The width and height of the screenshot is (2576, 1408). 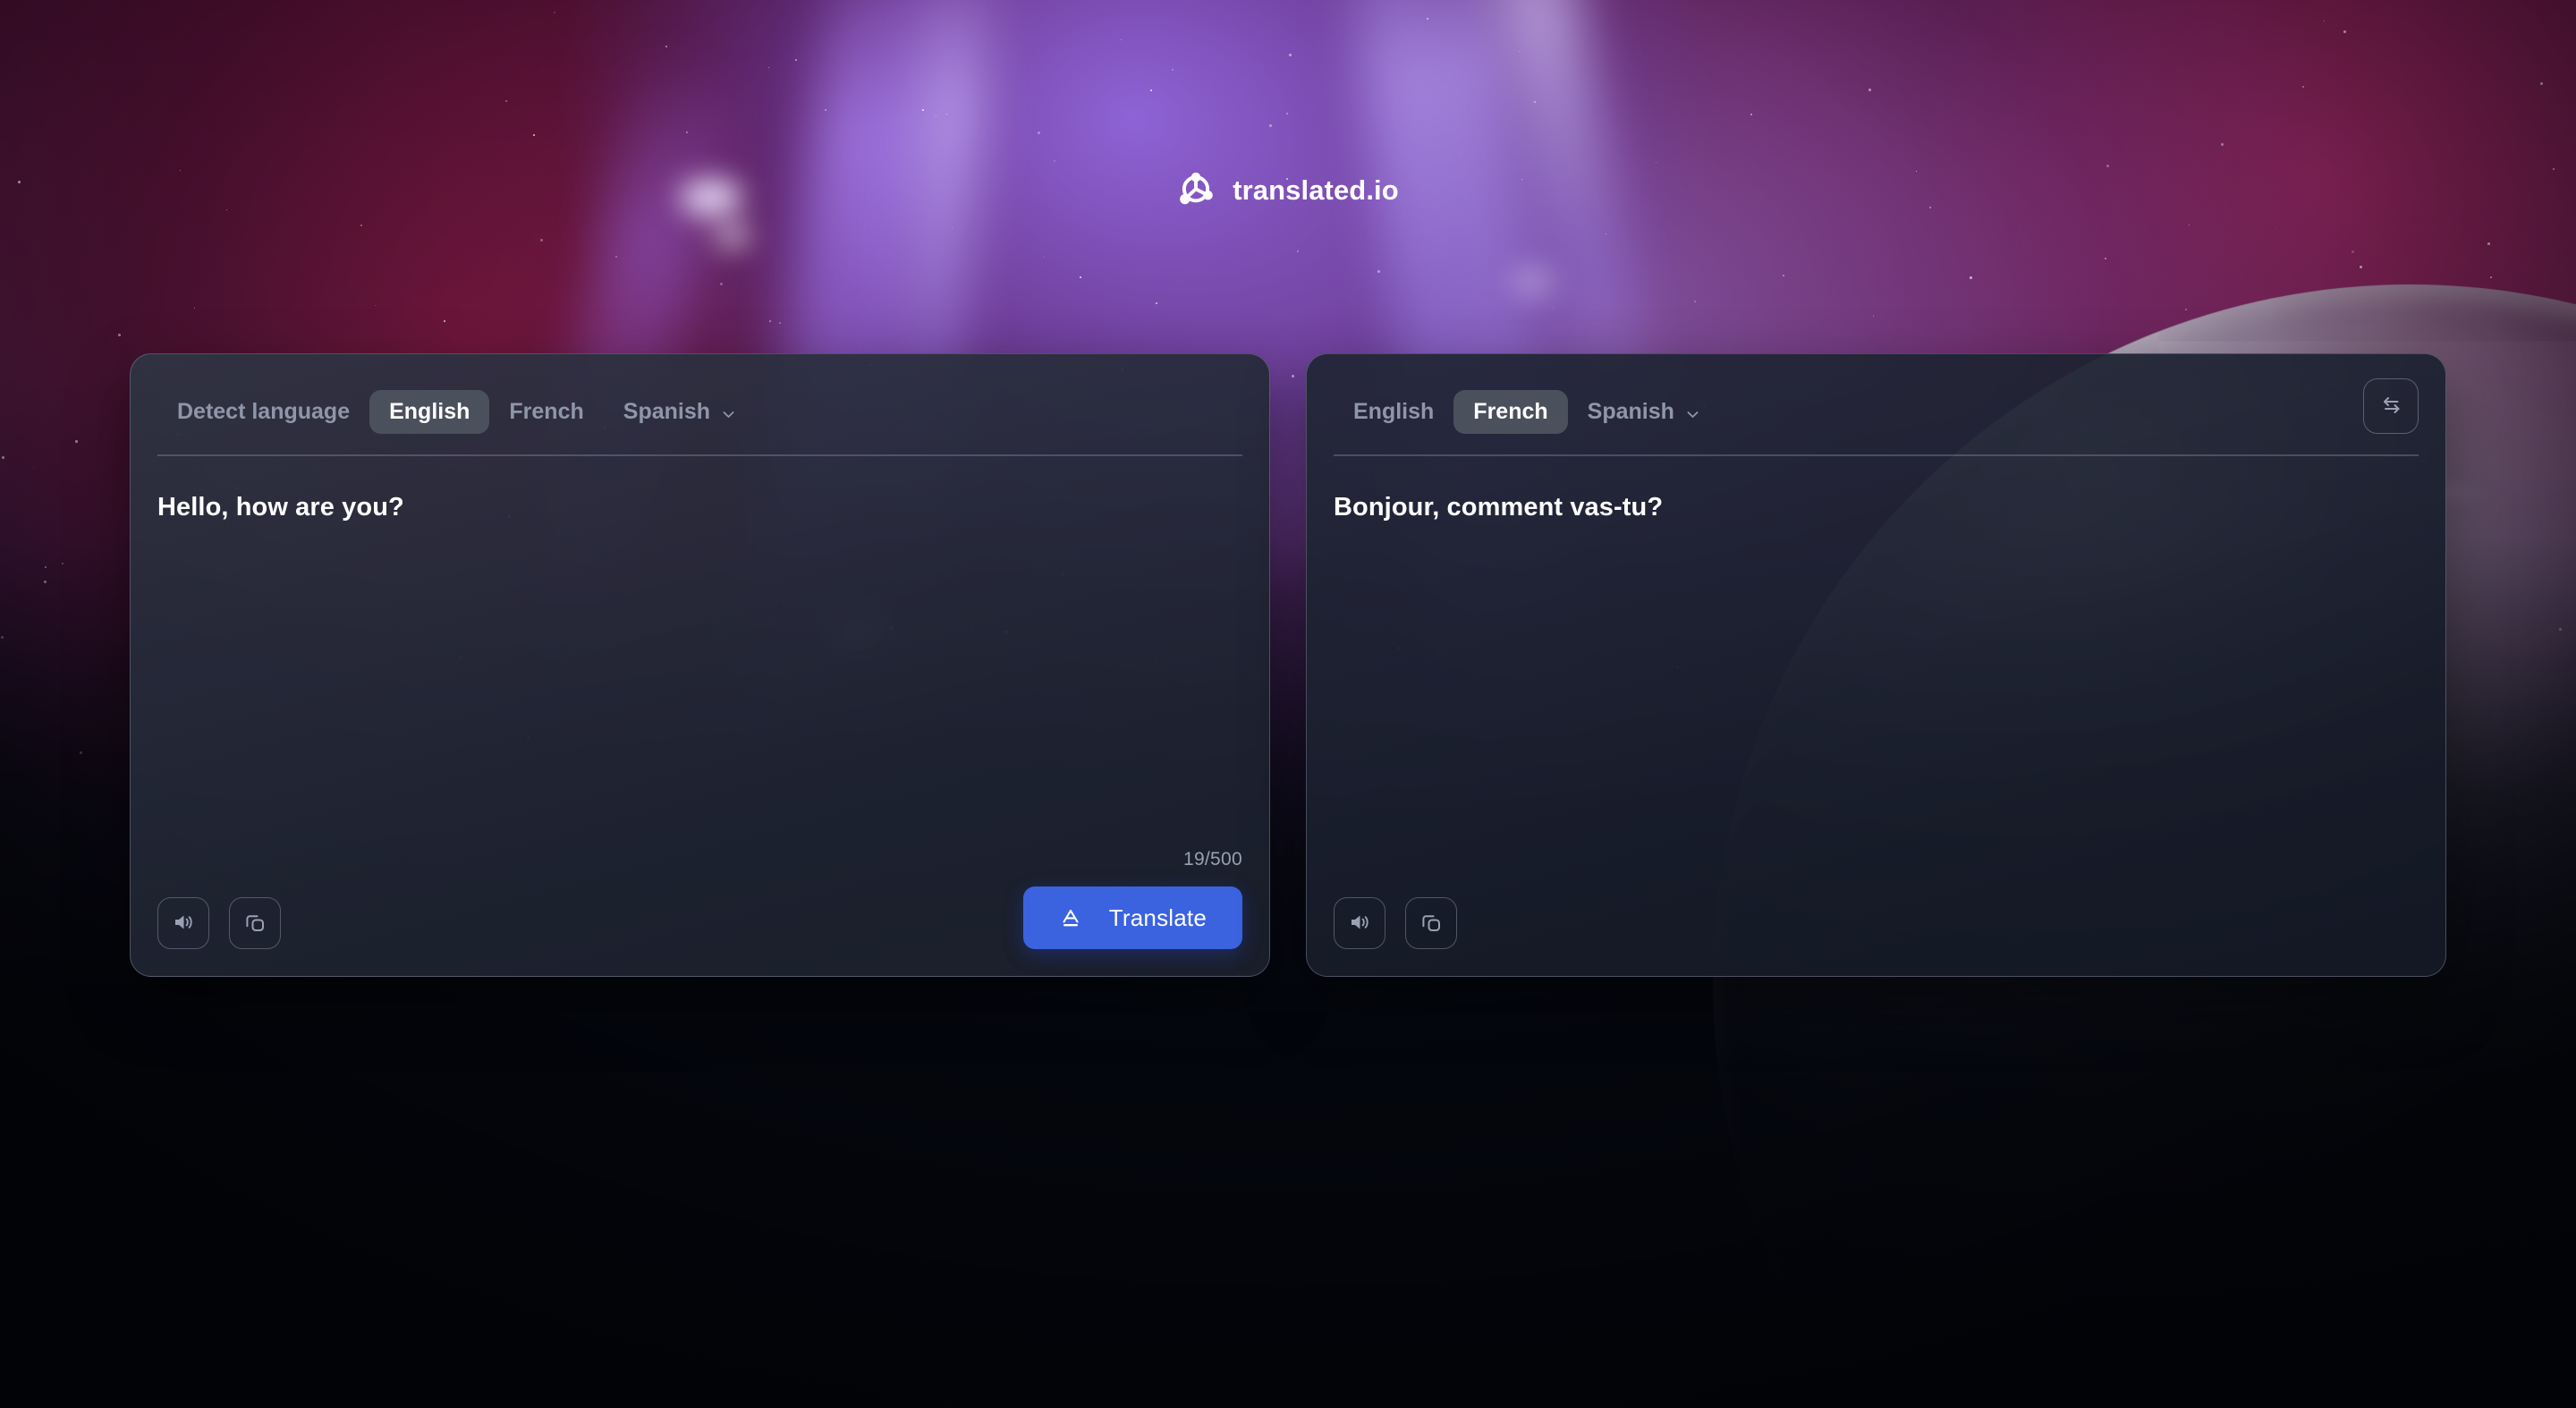 I want to click on source-listen-button, so click(x=183, y=923).